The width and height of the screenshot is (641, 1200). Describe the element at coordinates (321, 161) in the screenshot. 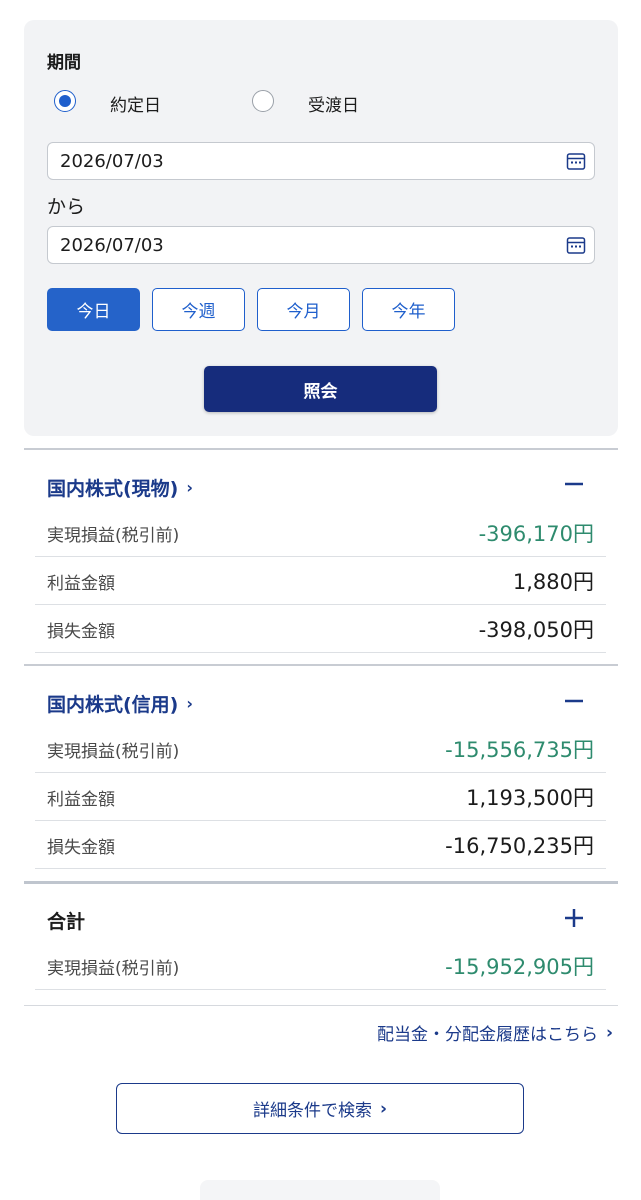

I see `date-from-input: 2026/07/03` at that location.